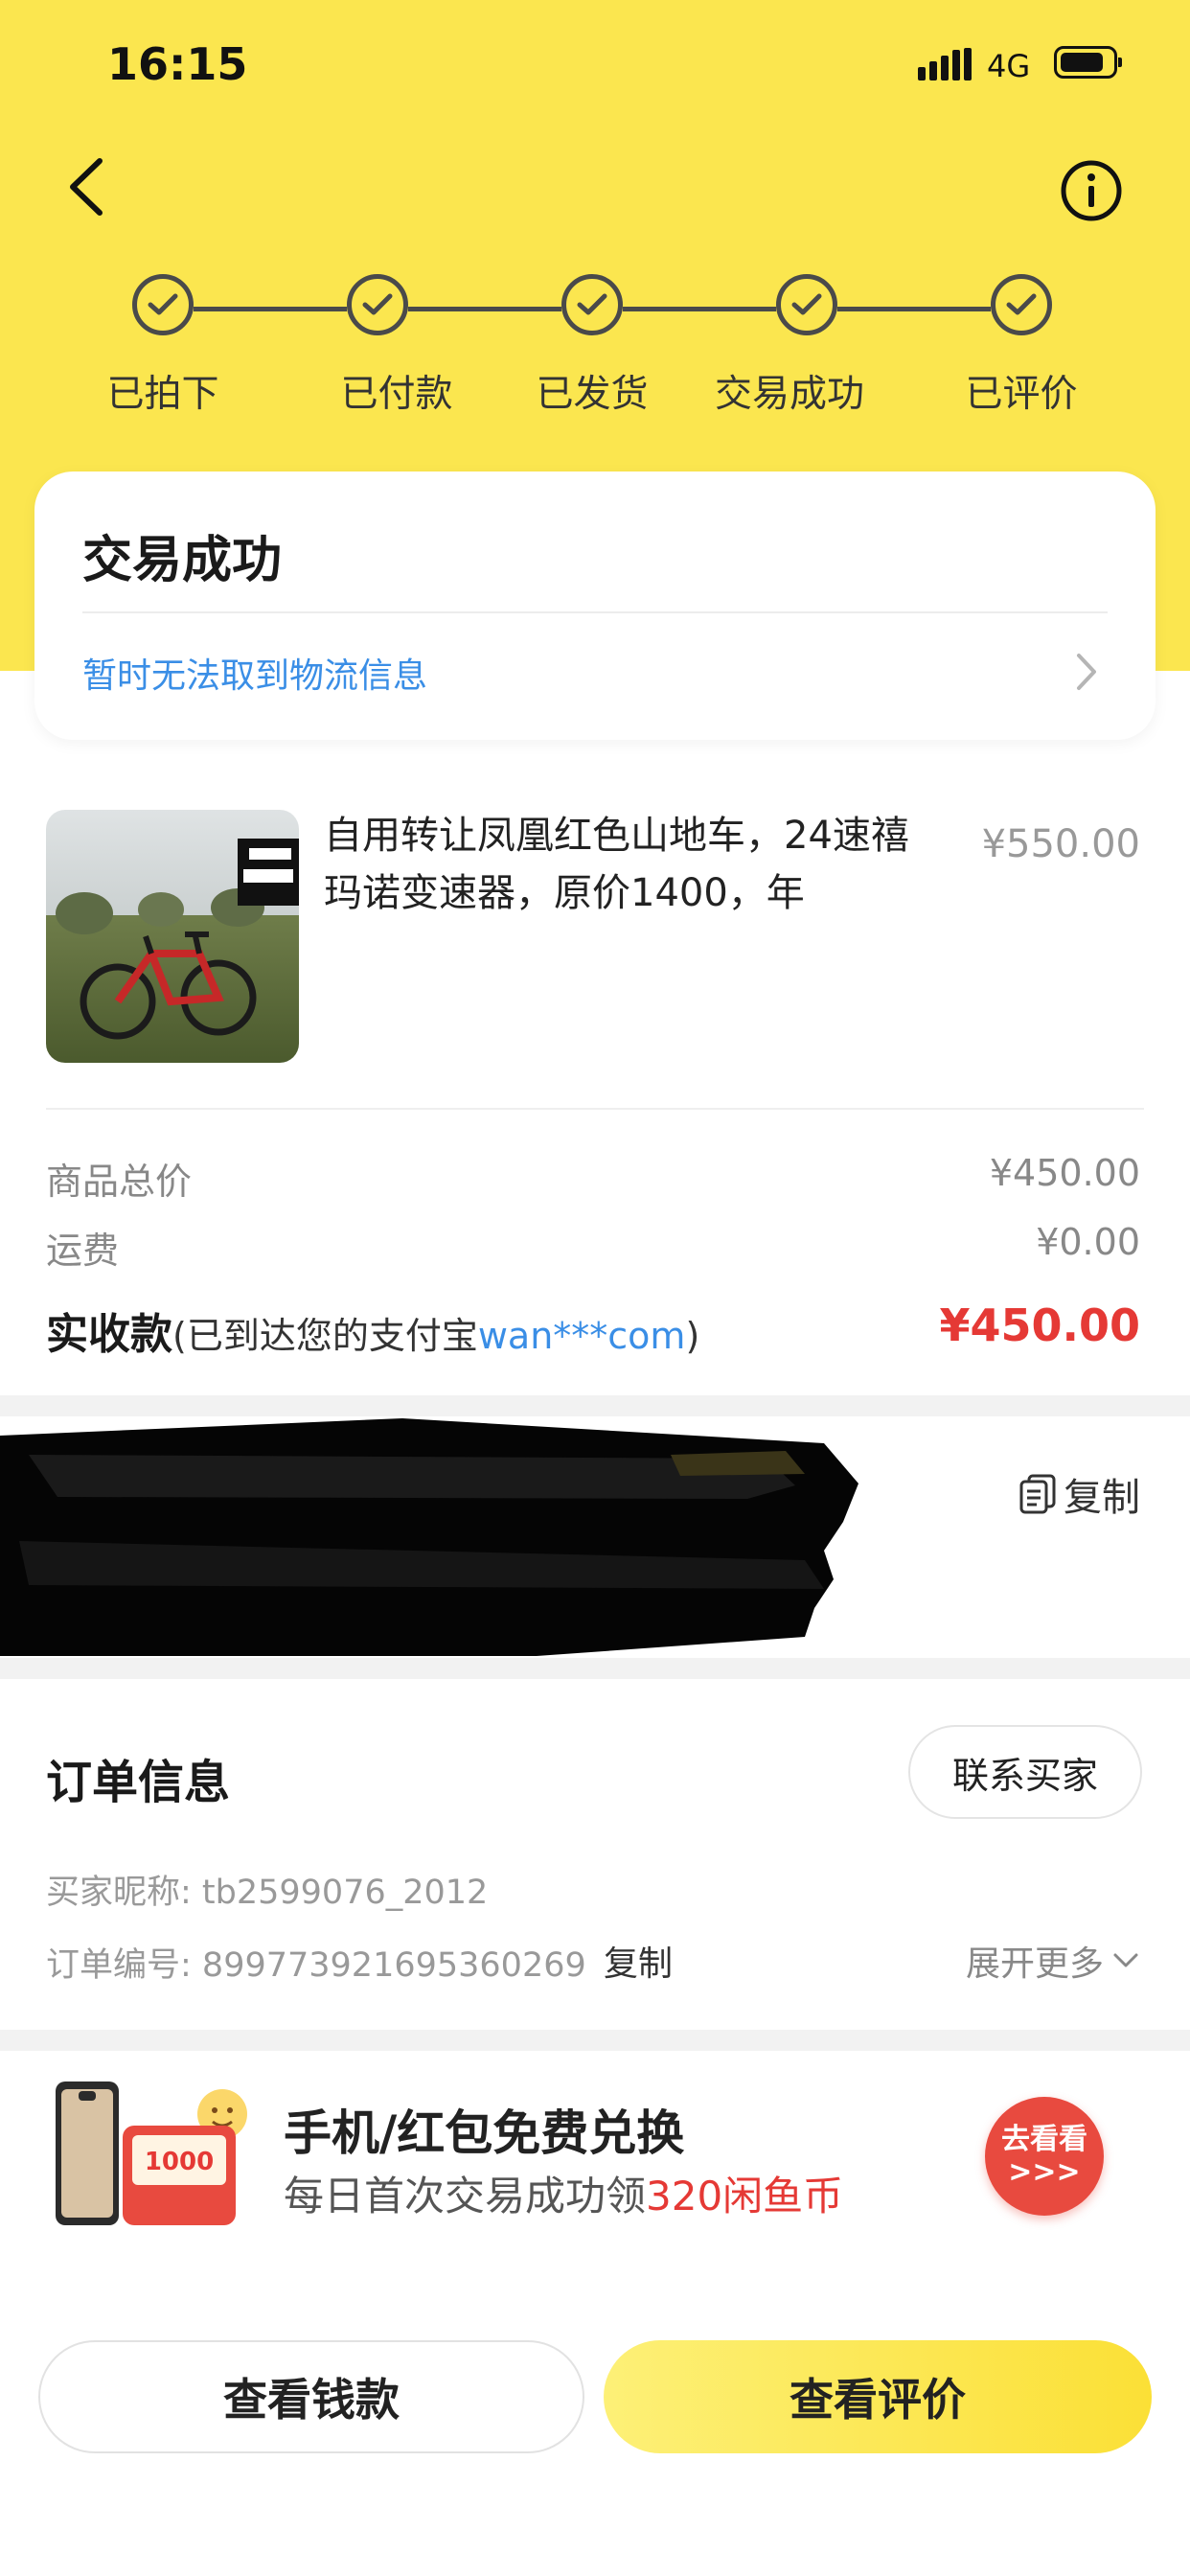 Image resolution: width=1190 pixels, height=2576 pixels. I want to click on promo-go-button: 去看看 >>>, so click(1044, 2156).